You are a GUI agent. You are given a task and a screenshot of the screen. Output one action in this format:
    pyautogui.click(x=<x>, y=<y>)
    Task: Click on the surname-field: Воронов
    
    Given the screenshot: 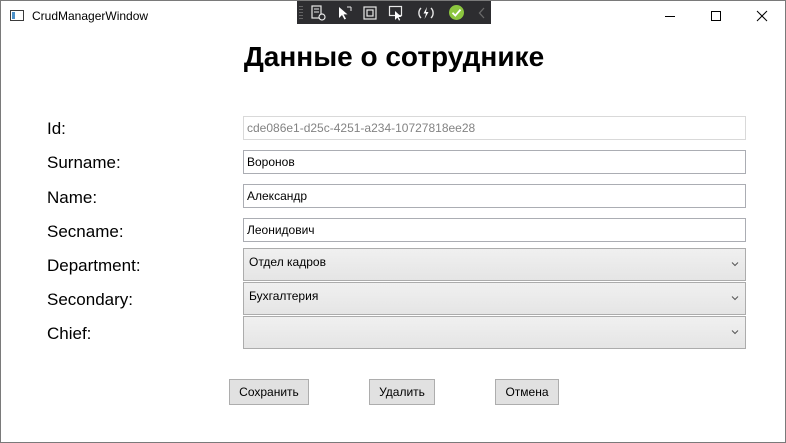 What is the action you would take?
    pyautogui.click(x=494, y=162)
    